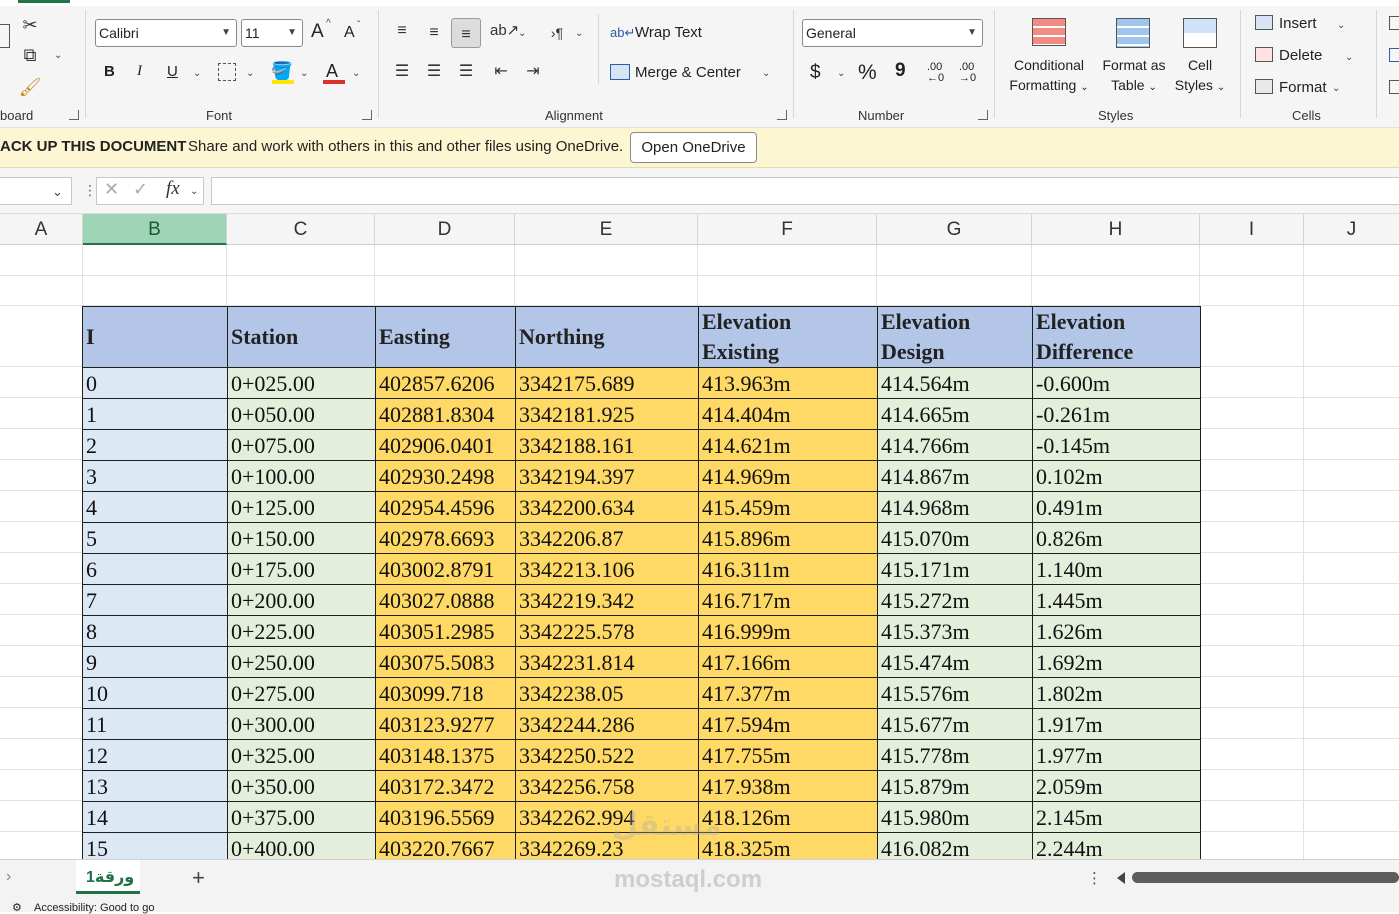 The image size is (1399, 914). What do you see at coordinates (155, 631) in the screenshot?
I see `cell-index: 8` at bounding box center [155, 631].